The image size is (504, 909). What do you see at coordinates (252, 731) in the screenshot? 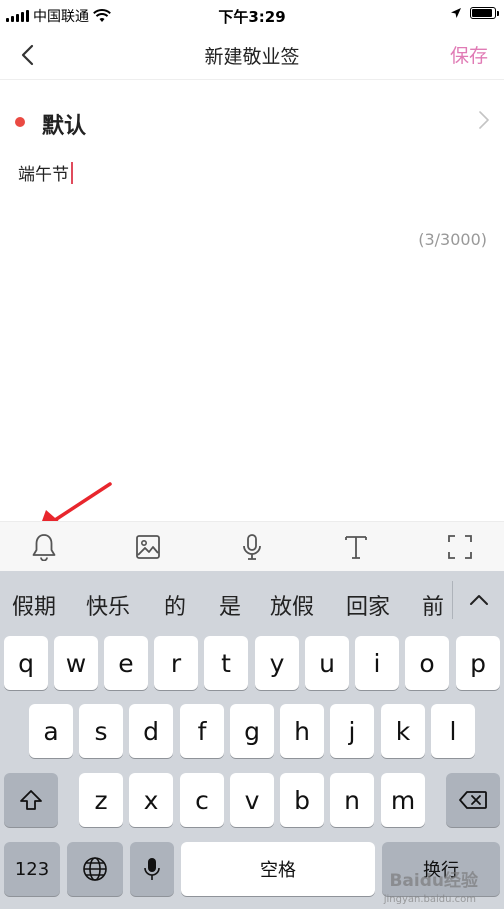
I see `key-g: g` at bounding box center [252, 731].